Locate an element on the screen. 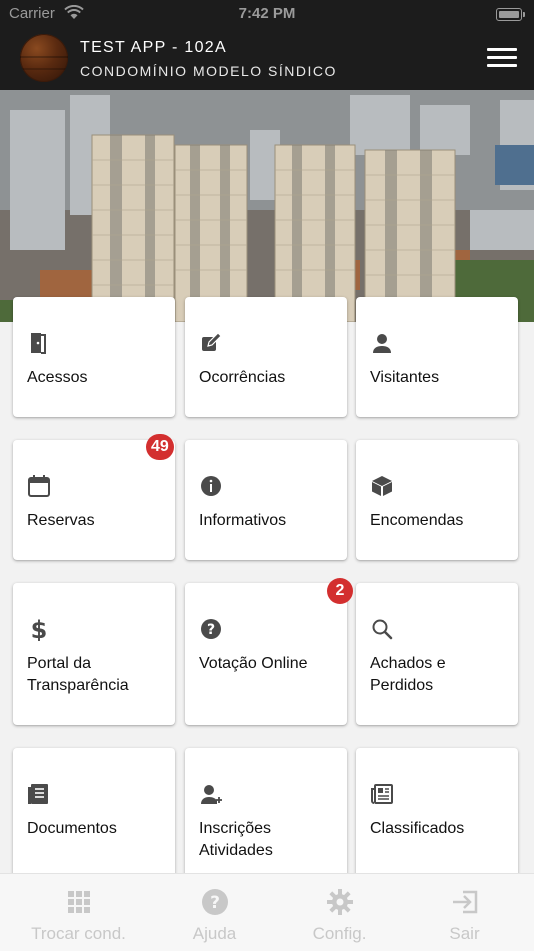 The height and width of the screenshot is (951, 534). menu-label: Visitantes is located at coordinates (405, 377).